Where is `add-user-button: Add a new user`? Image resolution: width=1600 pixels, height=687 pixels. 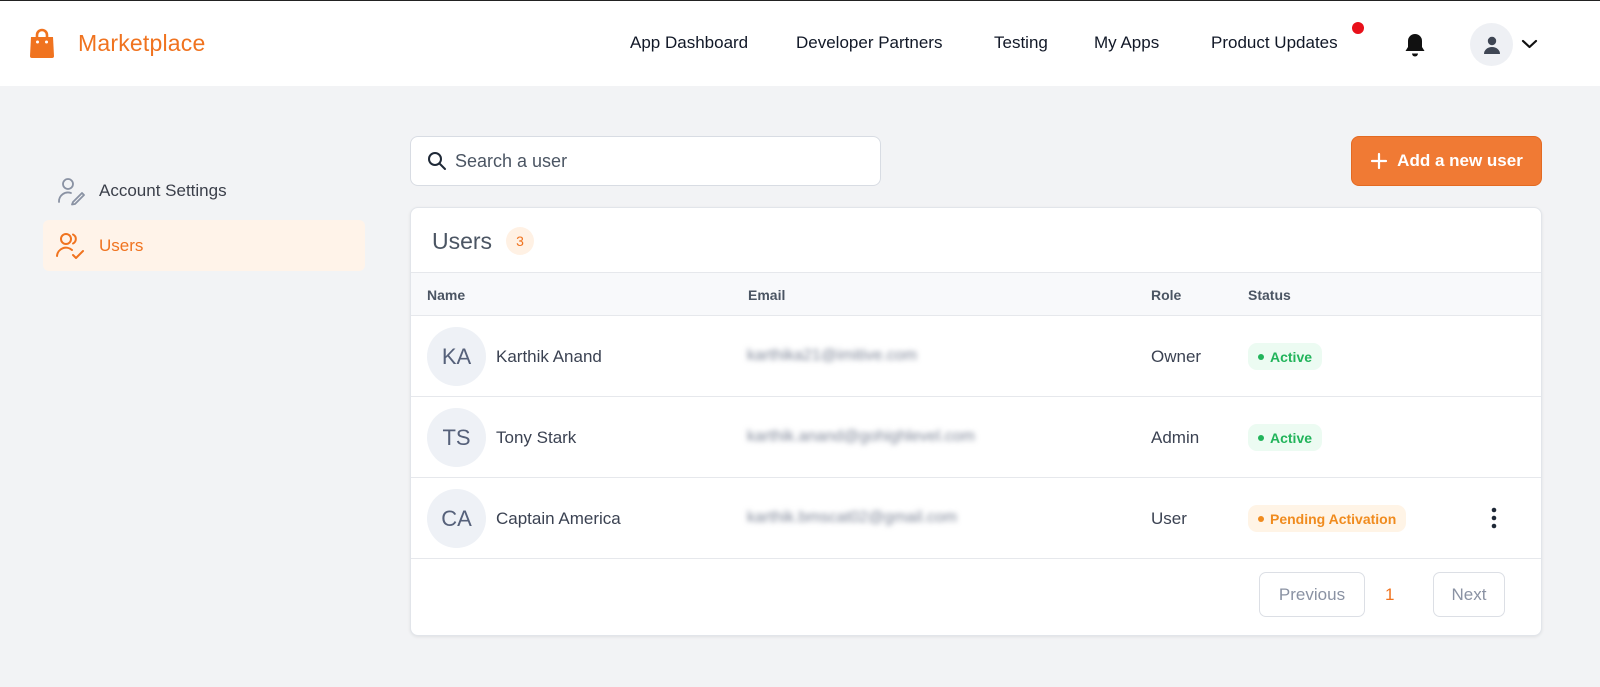 add-user-button: Add a new user is located at coordinates (1446, 161).